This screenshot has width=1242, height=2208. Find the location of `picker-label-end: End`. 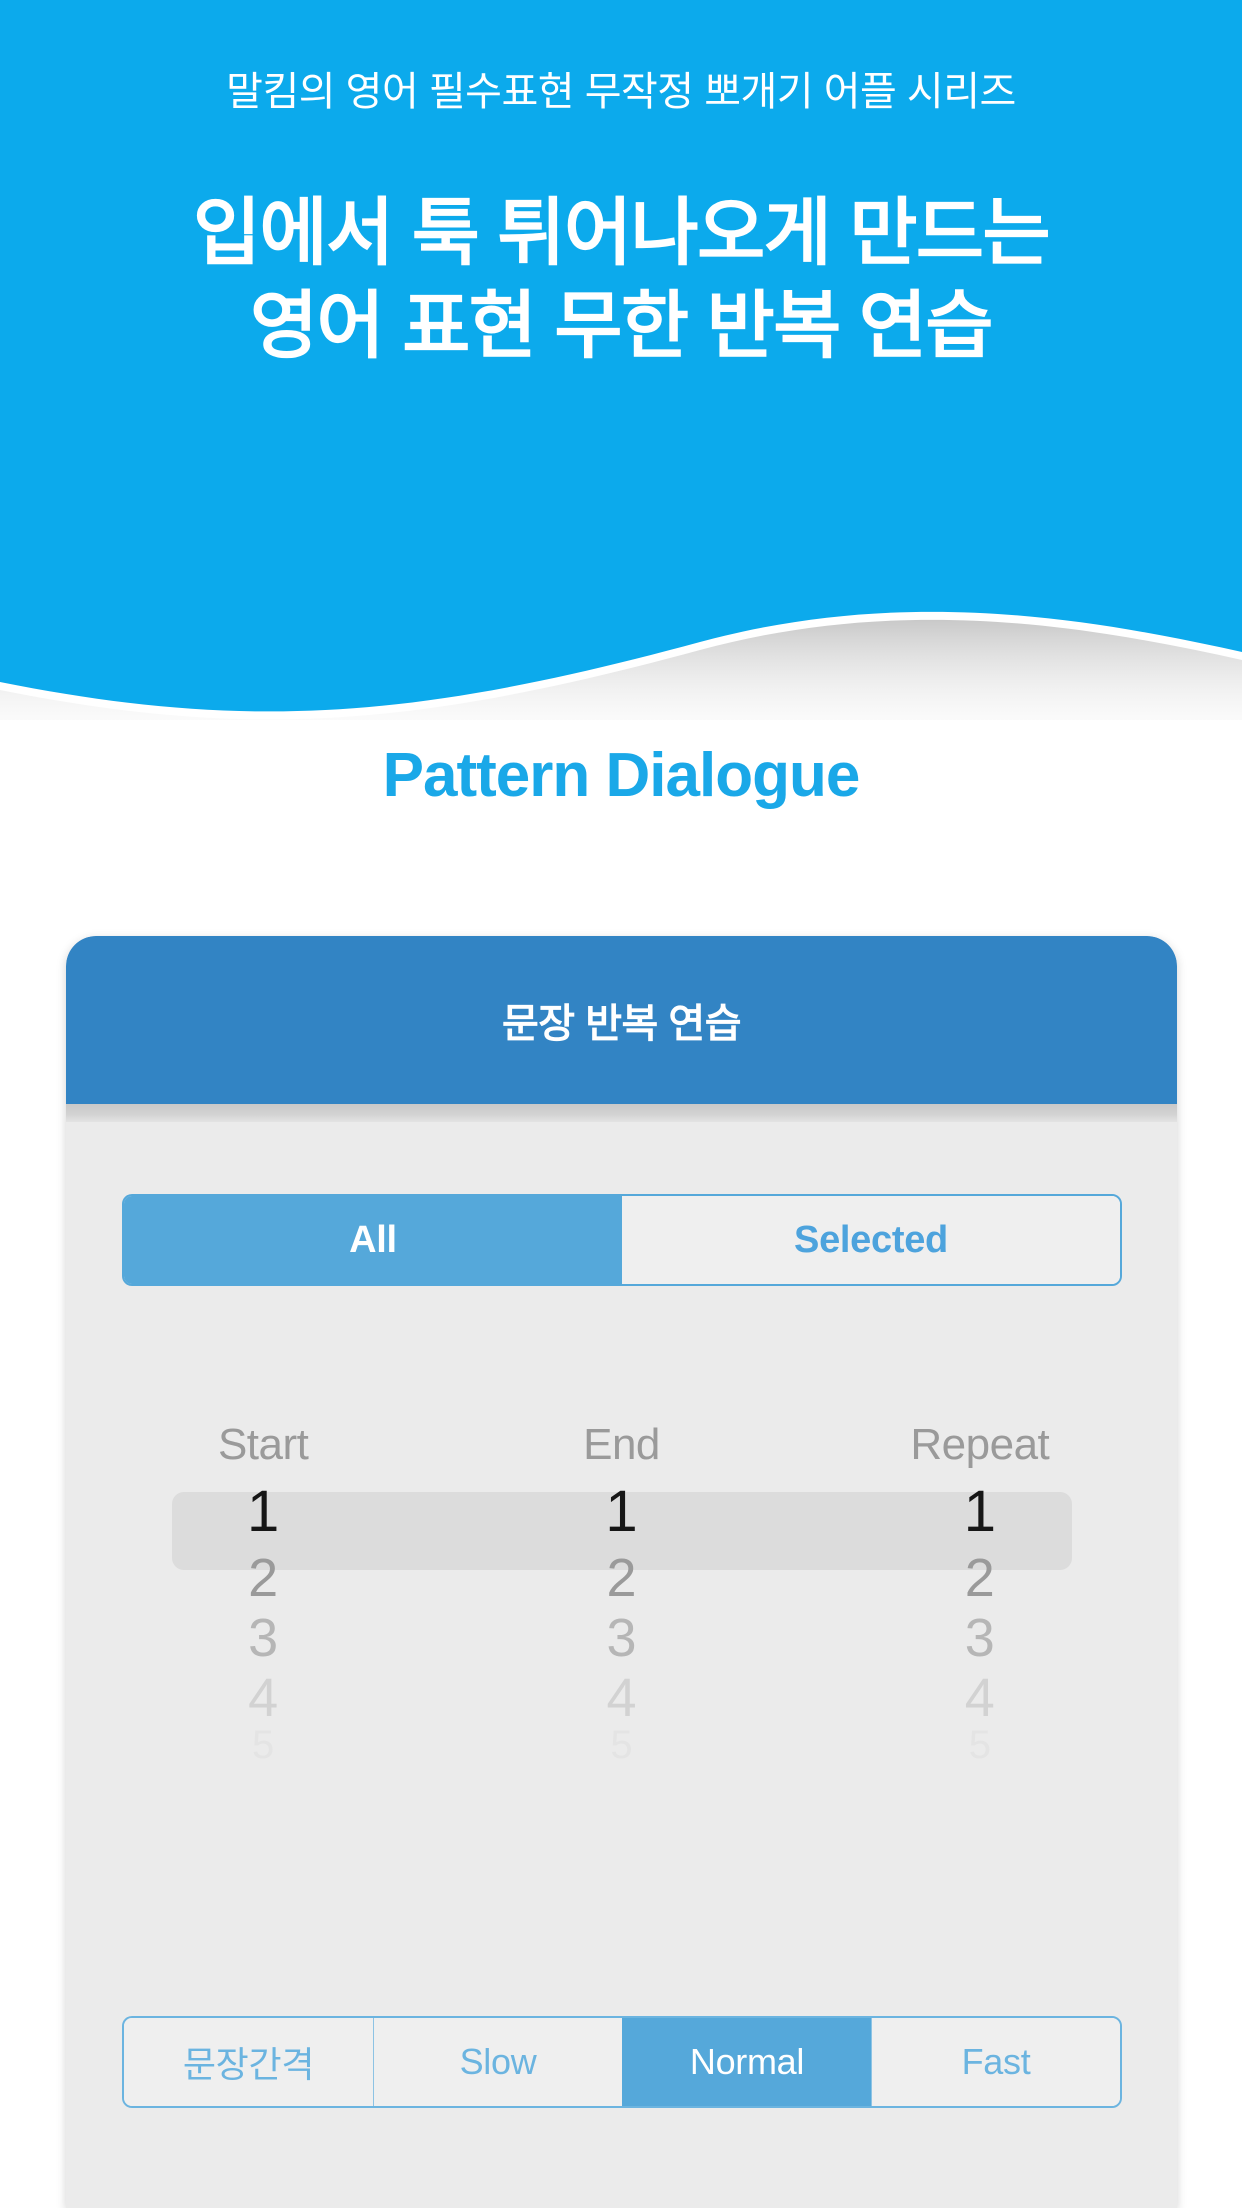

picker-label-end: End is located at coordinates (621, 1444).